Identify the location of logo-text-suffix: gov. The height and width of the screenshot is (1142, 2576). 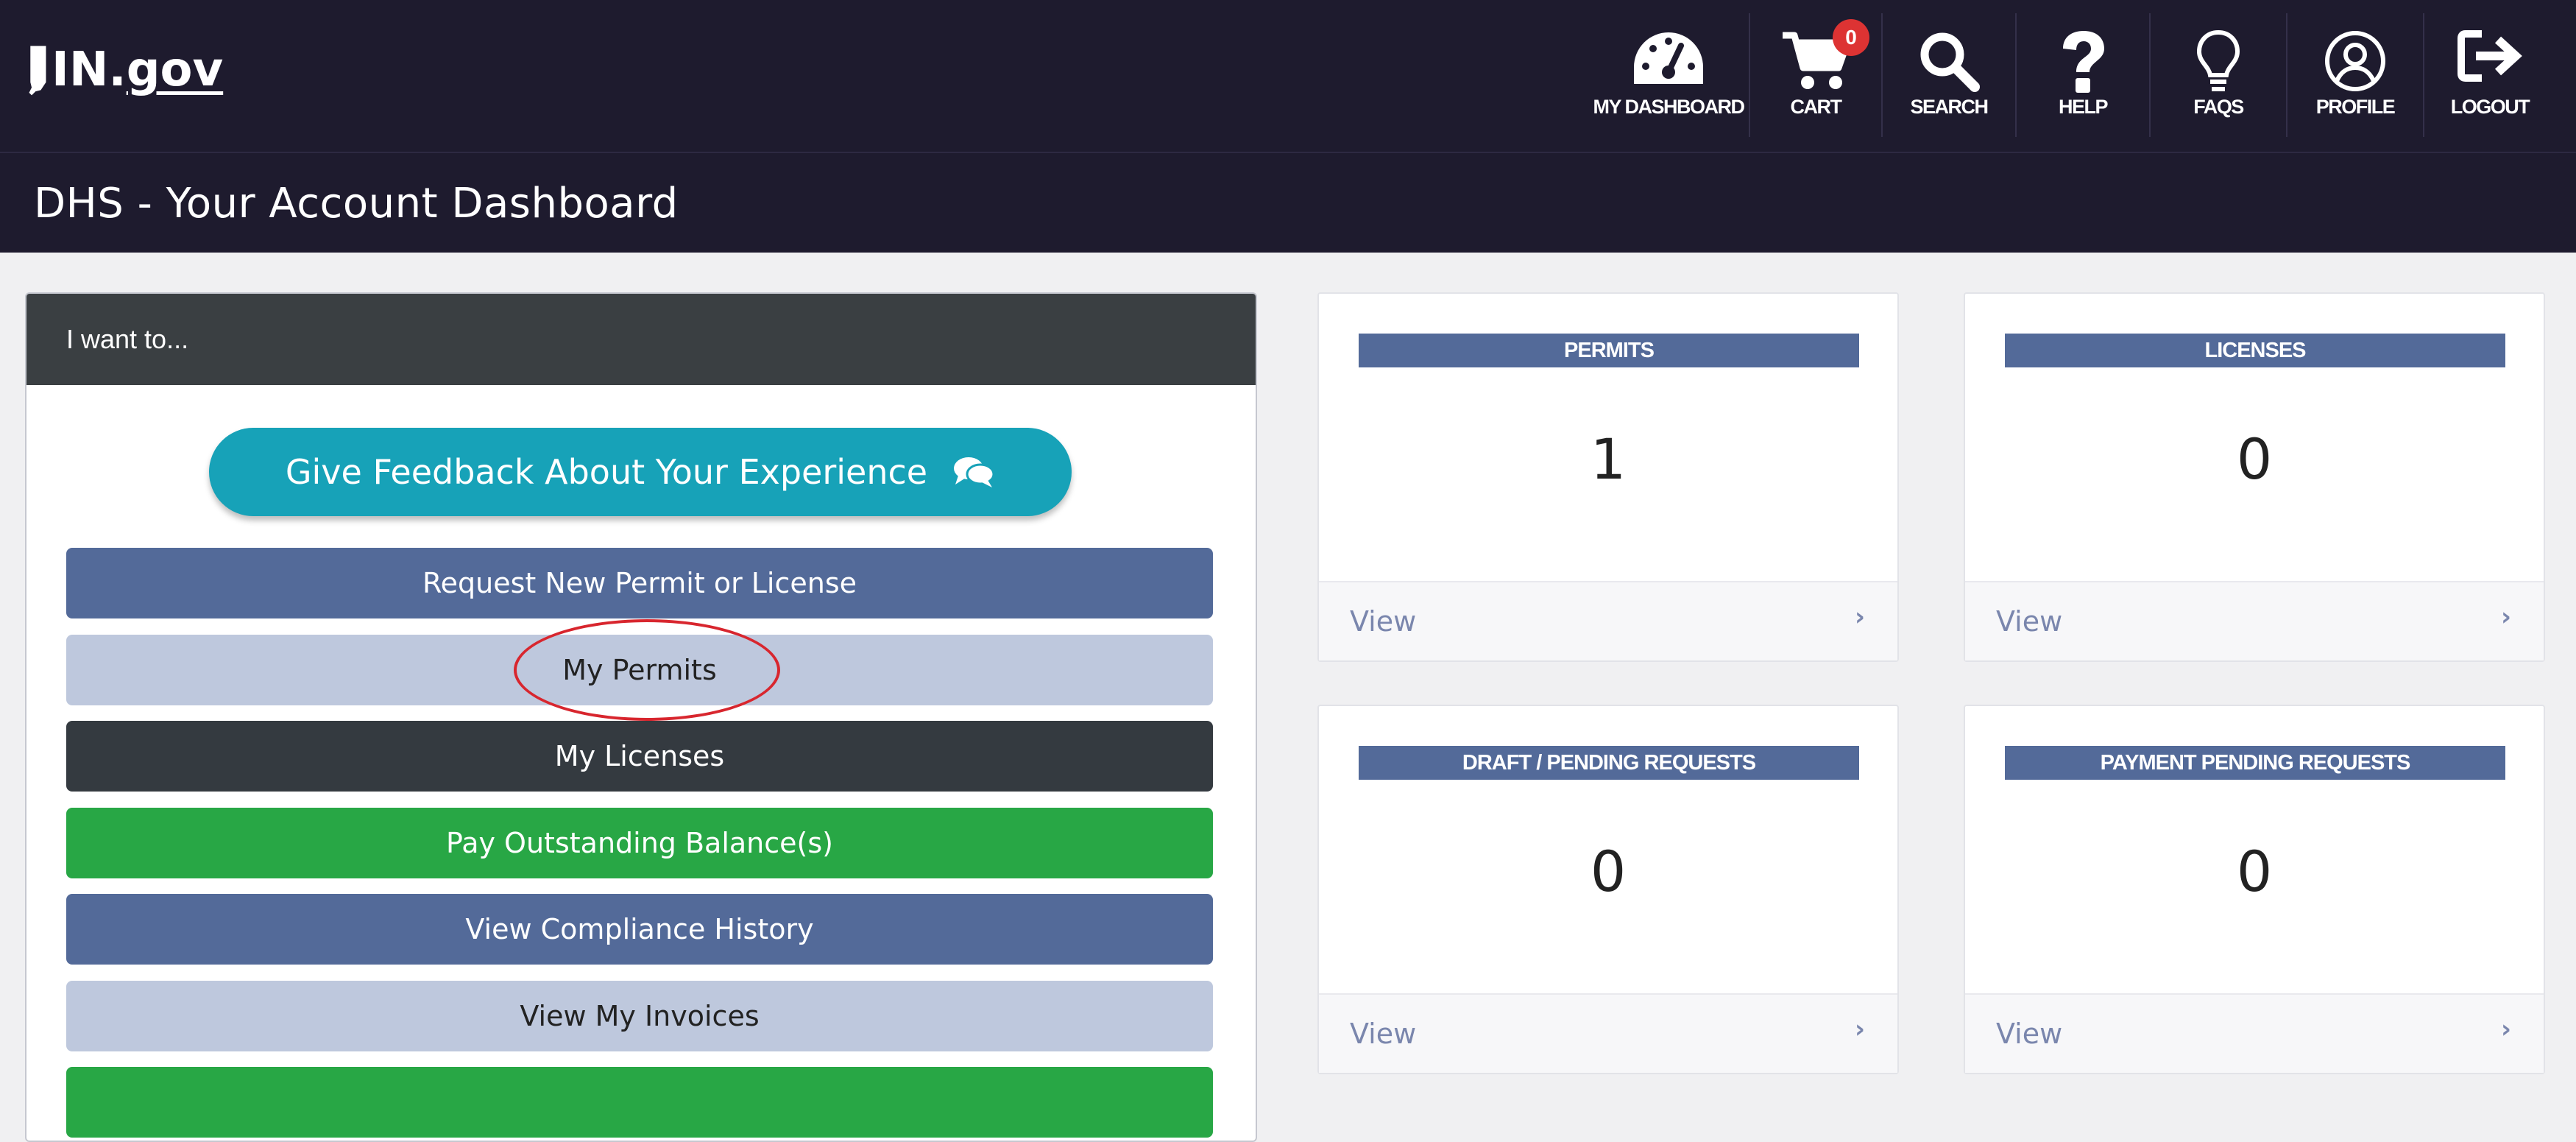
(175, 70).